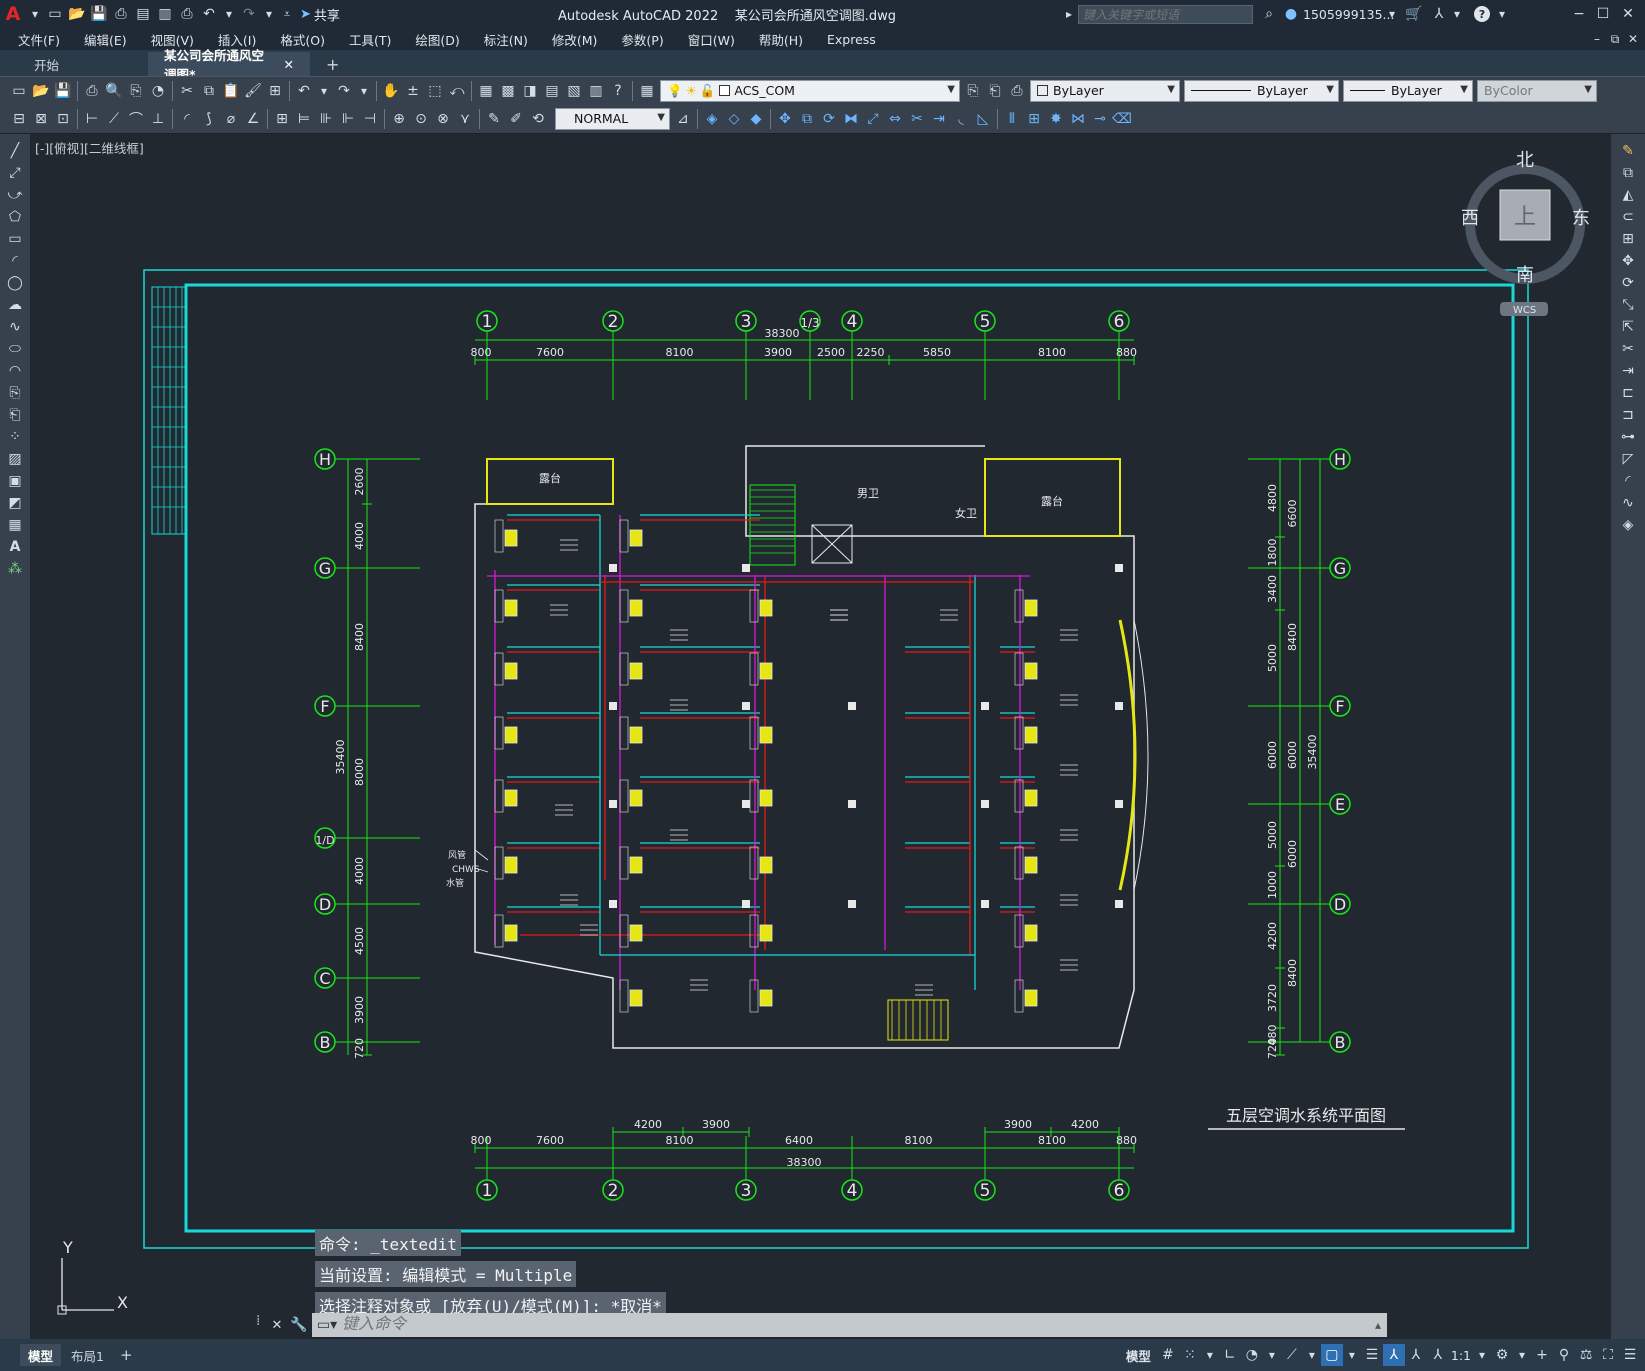  I want to click on maximize-icon: ☐, so click(1603, 14).